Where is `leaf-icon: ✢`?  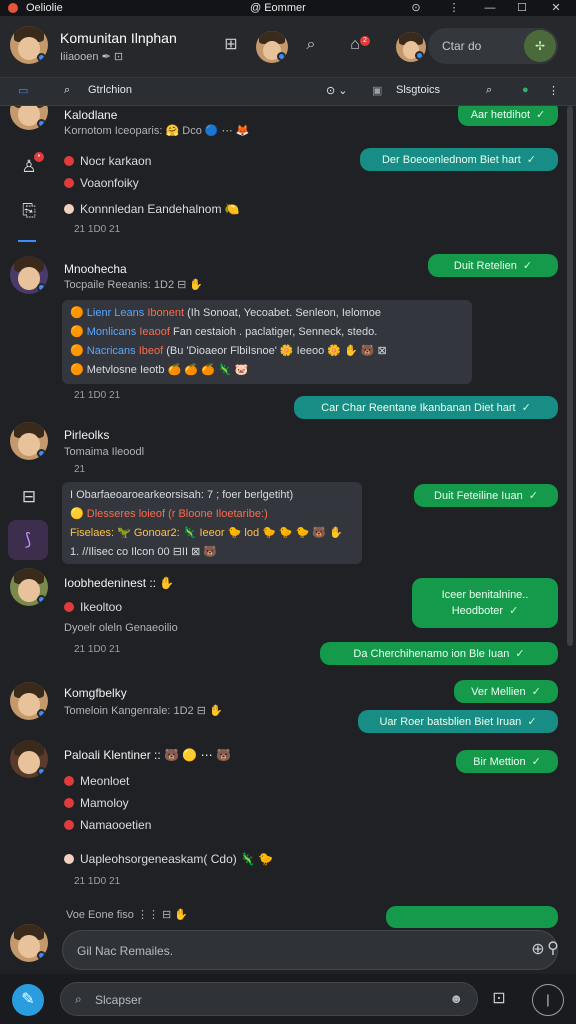 leaf-icon: ✢ is located at coordinates (540, 46).